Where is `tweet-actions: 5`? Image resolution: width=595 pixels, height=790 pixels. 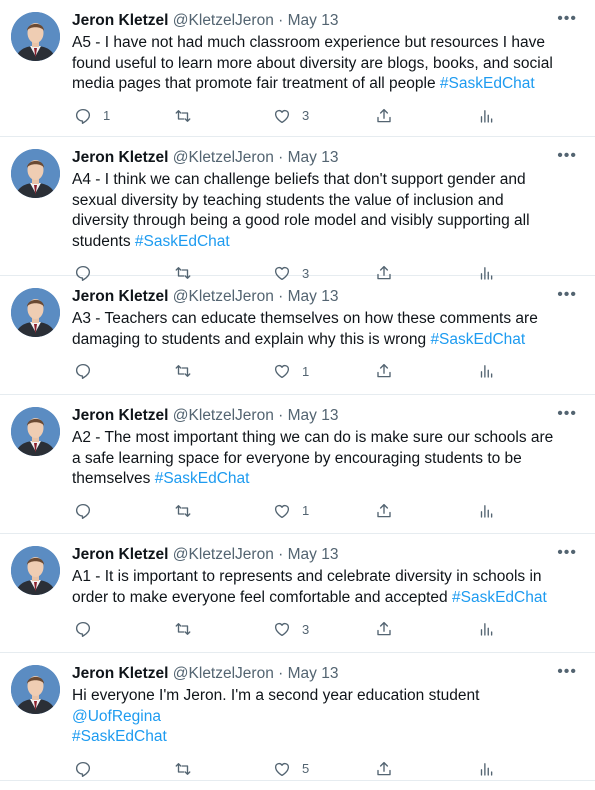 tweet-actions: 5 is located at coordinates (326, 773).